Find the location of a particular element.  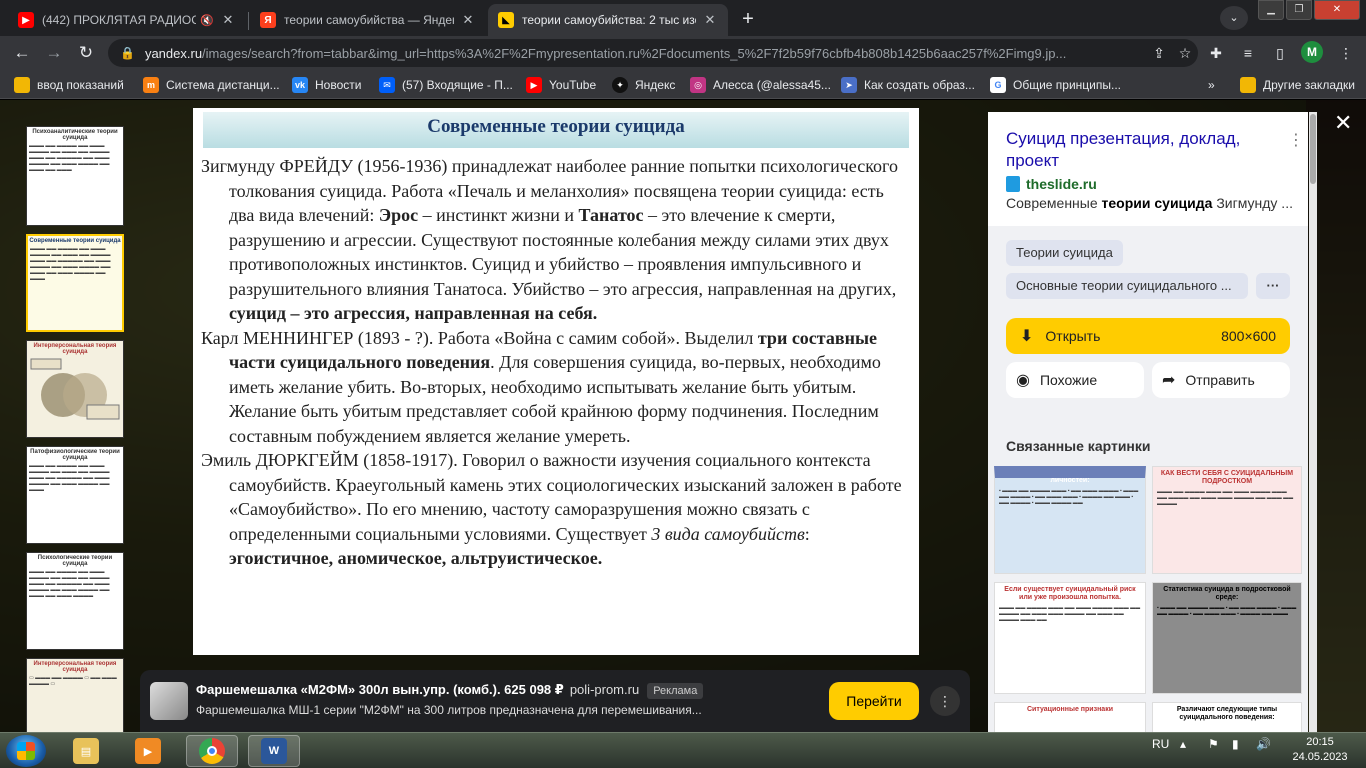

instagram-icon: ◎ is located at coordinates (698, 85).